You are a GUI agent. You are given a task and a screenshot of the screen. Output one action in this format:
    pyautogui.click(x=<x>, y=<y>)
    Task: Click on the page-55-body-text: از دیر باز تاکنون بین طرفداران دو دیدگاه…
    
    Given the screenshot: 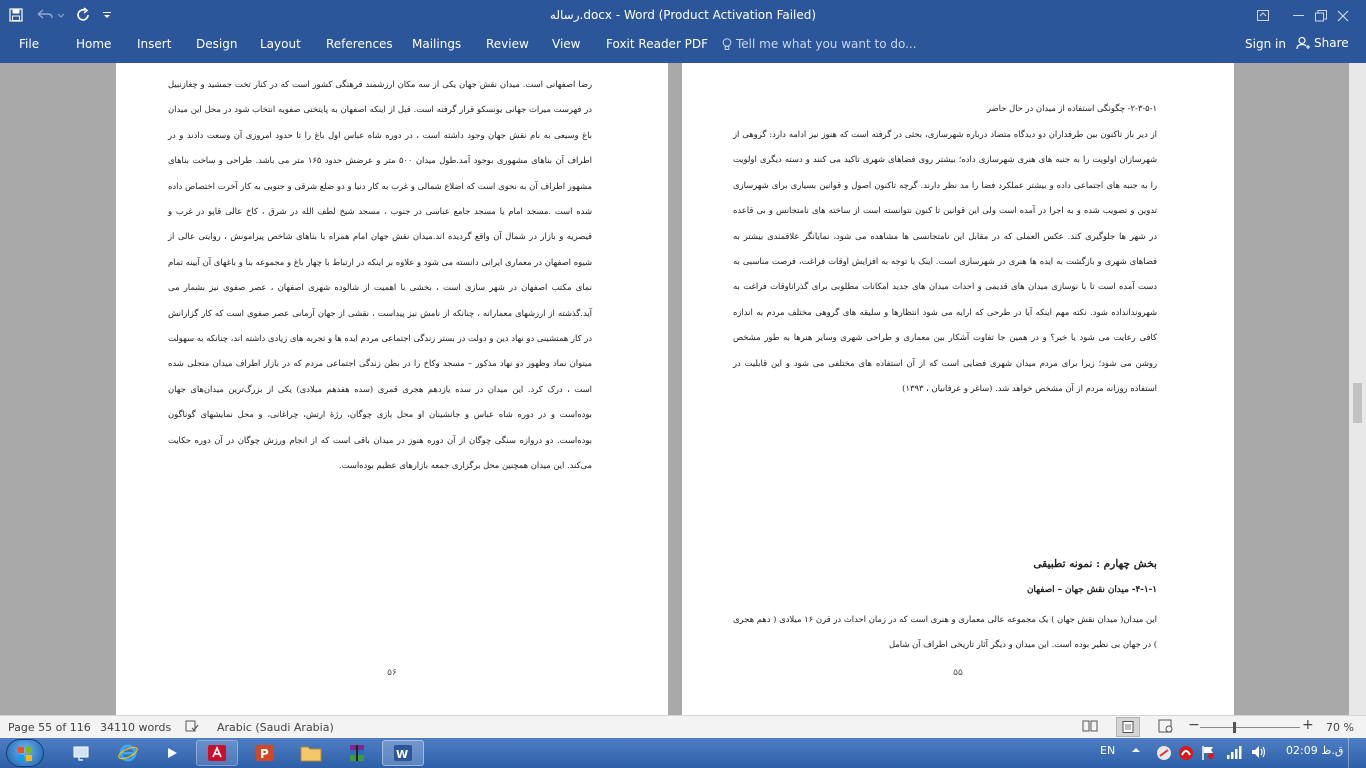 What is the action you would take?
    pyautogui.click(x=945, y=261)
    